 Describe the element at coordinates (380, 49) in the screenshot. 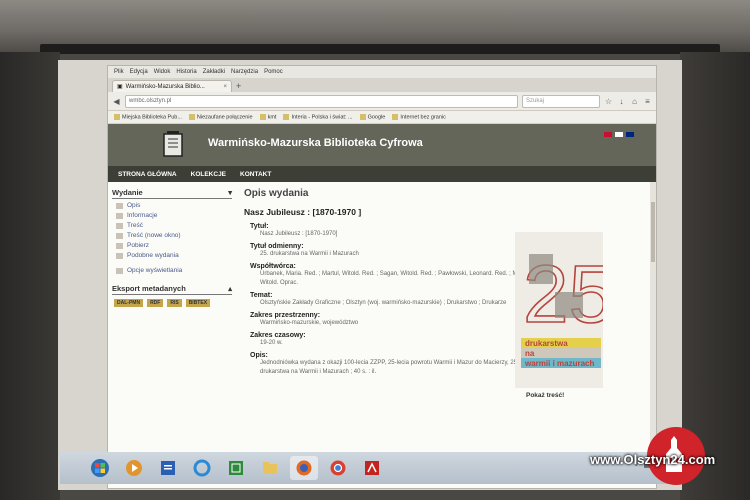

I see `projector-screen-rail` at that location.